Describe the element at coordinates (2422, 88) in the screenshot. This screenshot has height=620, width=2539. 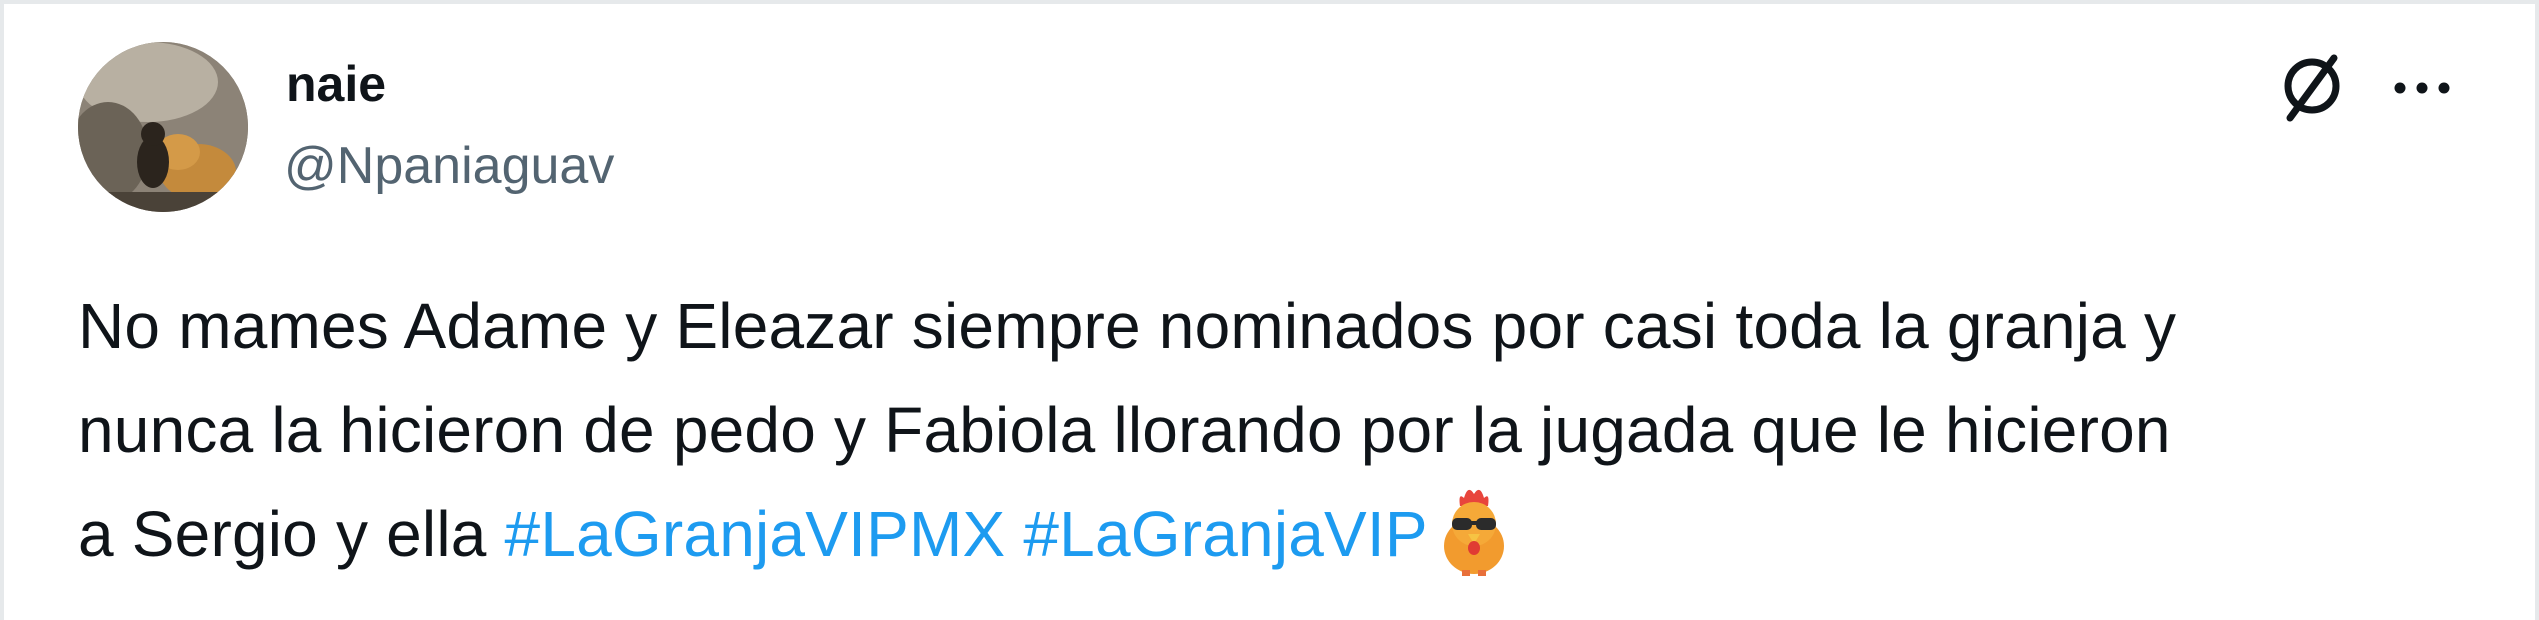
I see `more-dots-icon` at that location.